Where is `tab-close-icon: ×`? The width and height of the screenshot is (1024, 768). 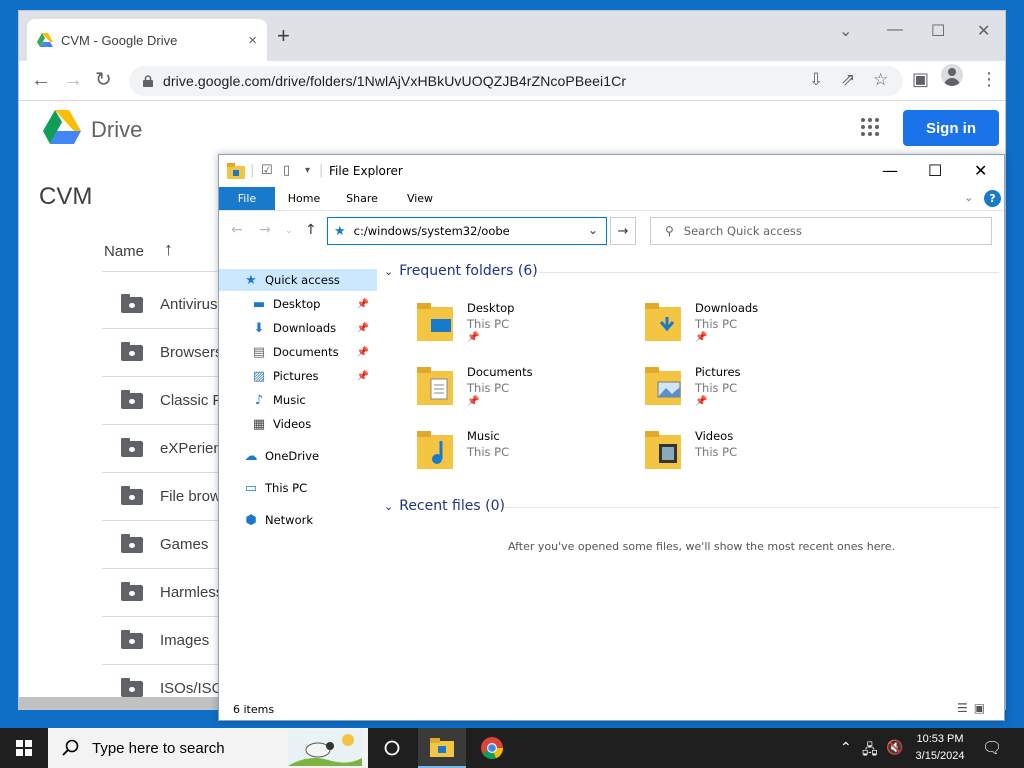
tab-close-icon: × is located at coordinates (252, 40).